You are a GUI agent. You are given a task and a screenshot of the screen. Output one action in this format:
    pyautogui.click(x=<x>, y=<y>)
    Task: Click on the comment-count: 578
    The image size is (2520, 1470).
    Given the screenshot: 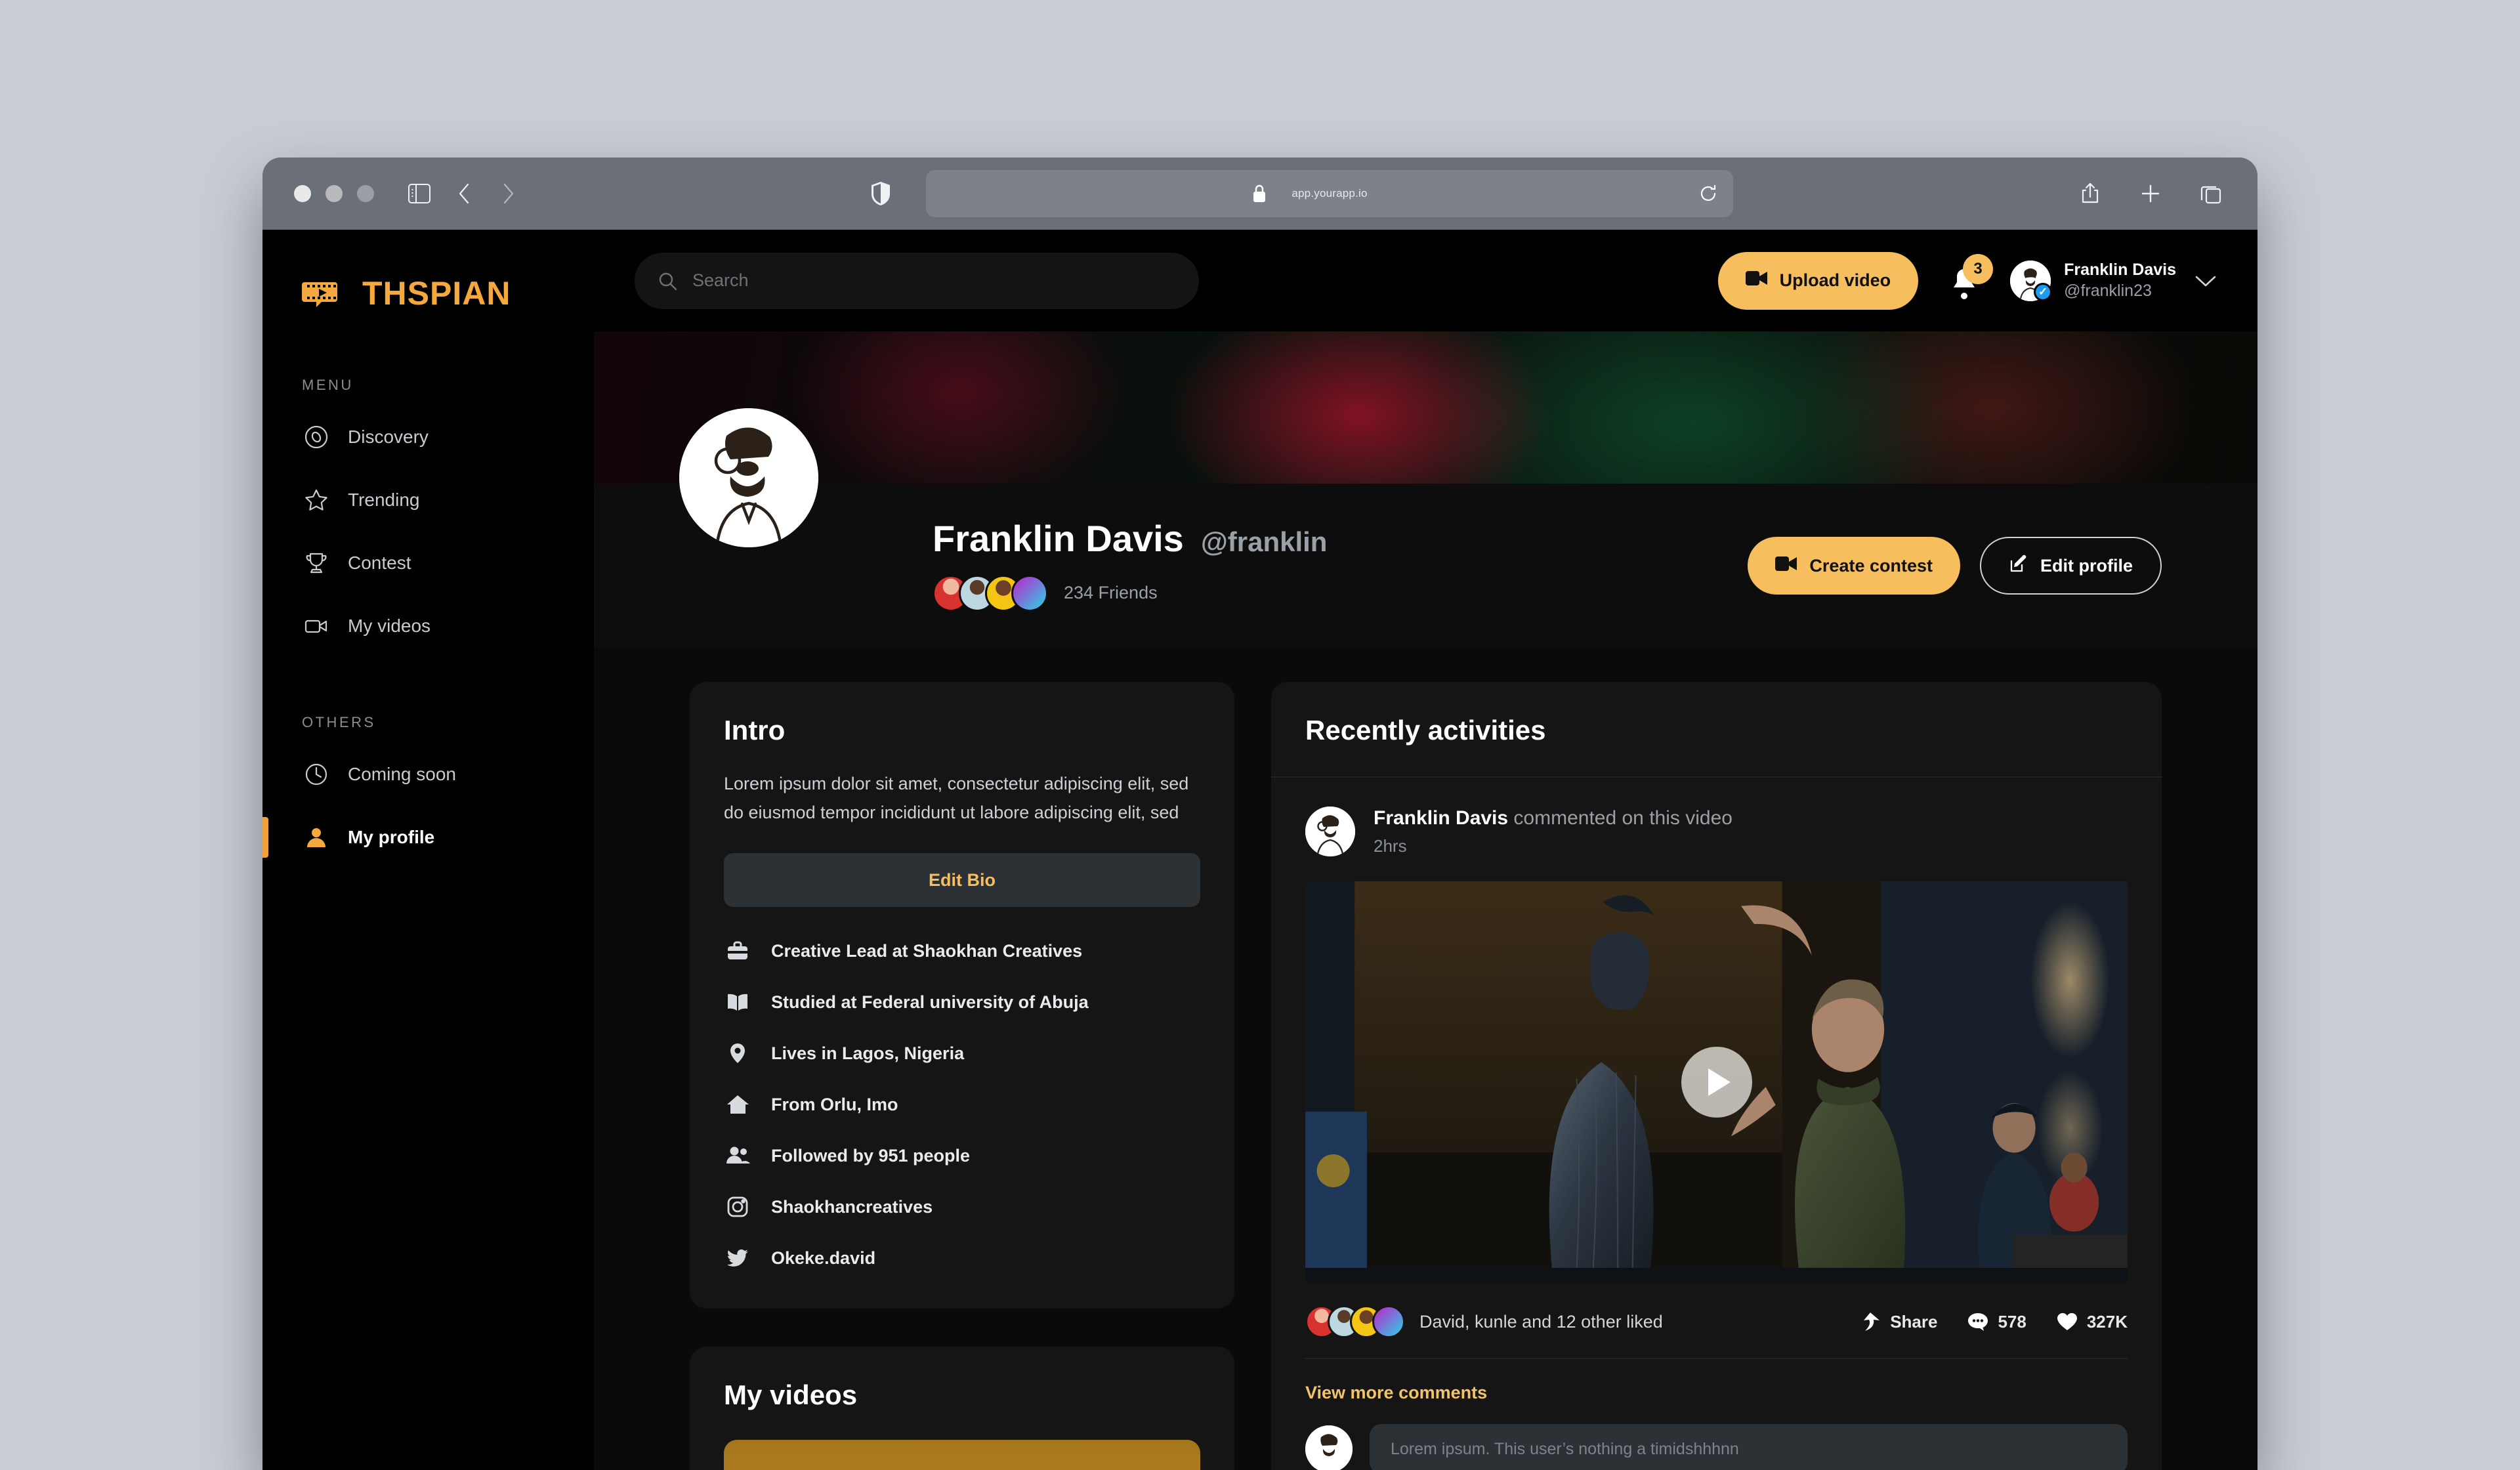 What is the action you would take?
    pyautogui.click(x=2012, y=1321)
    